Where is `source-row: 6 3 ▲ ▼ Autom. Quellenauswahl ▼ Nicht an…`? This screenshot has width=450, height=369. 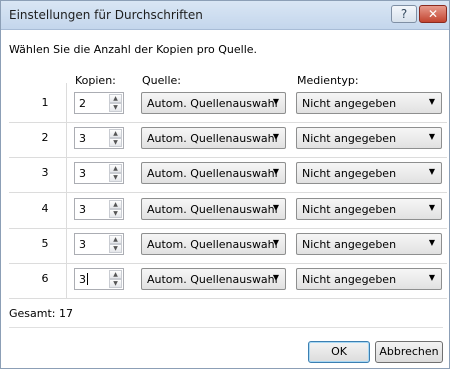 source-row: 6 3 ▲ ▼ Autom. Quellenauswahl ▼ Nicht an… is located at coordinates (228, 279).